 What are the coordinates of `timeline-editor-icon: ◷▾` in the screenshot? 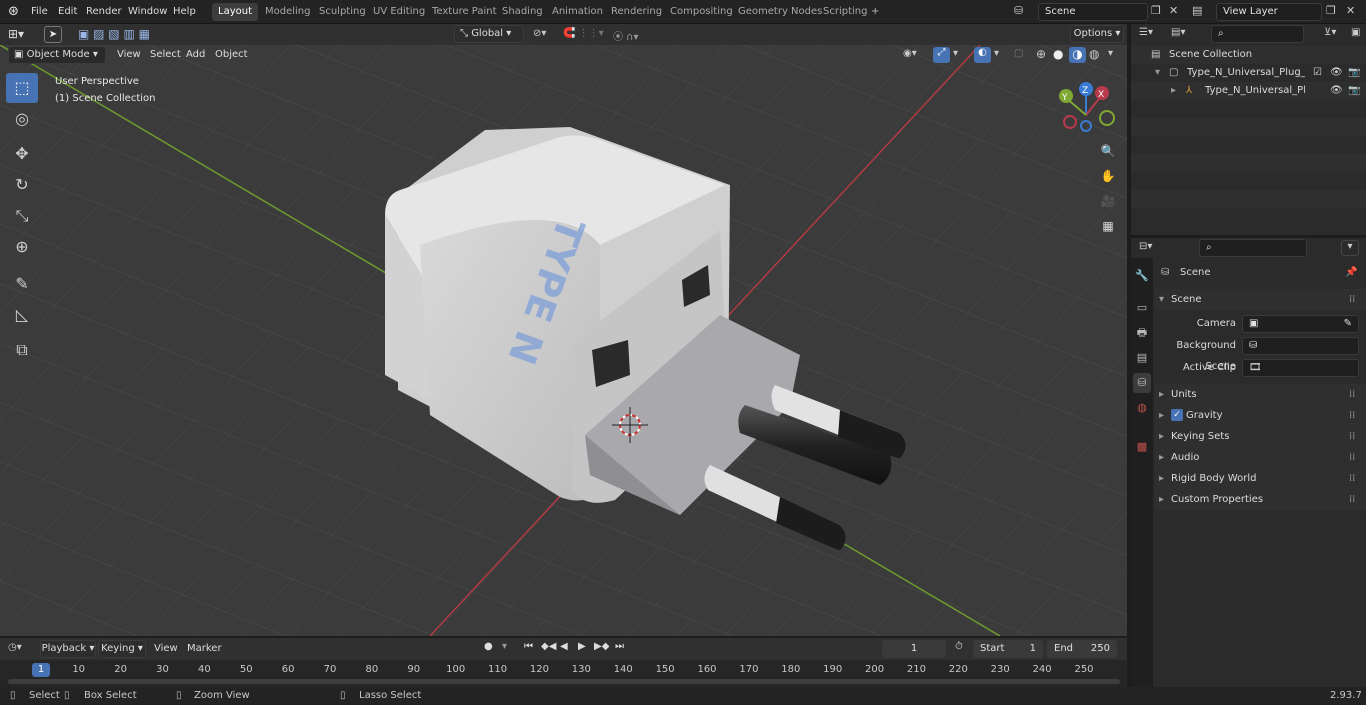 It's located at (15, 647).